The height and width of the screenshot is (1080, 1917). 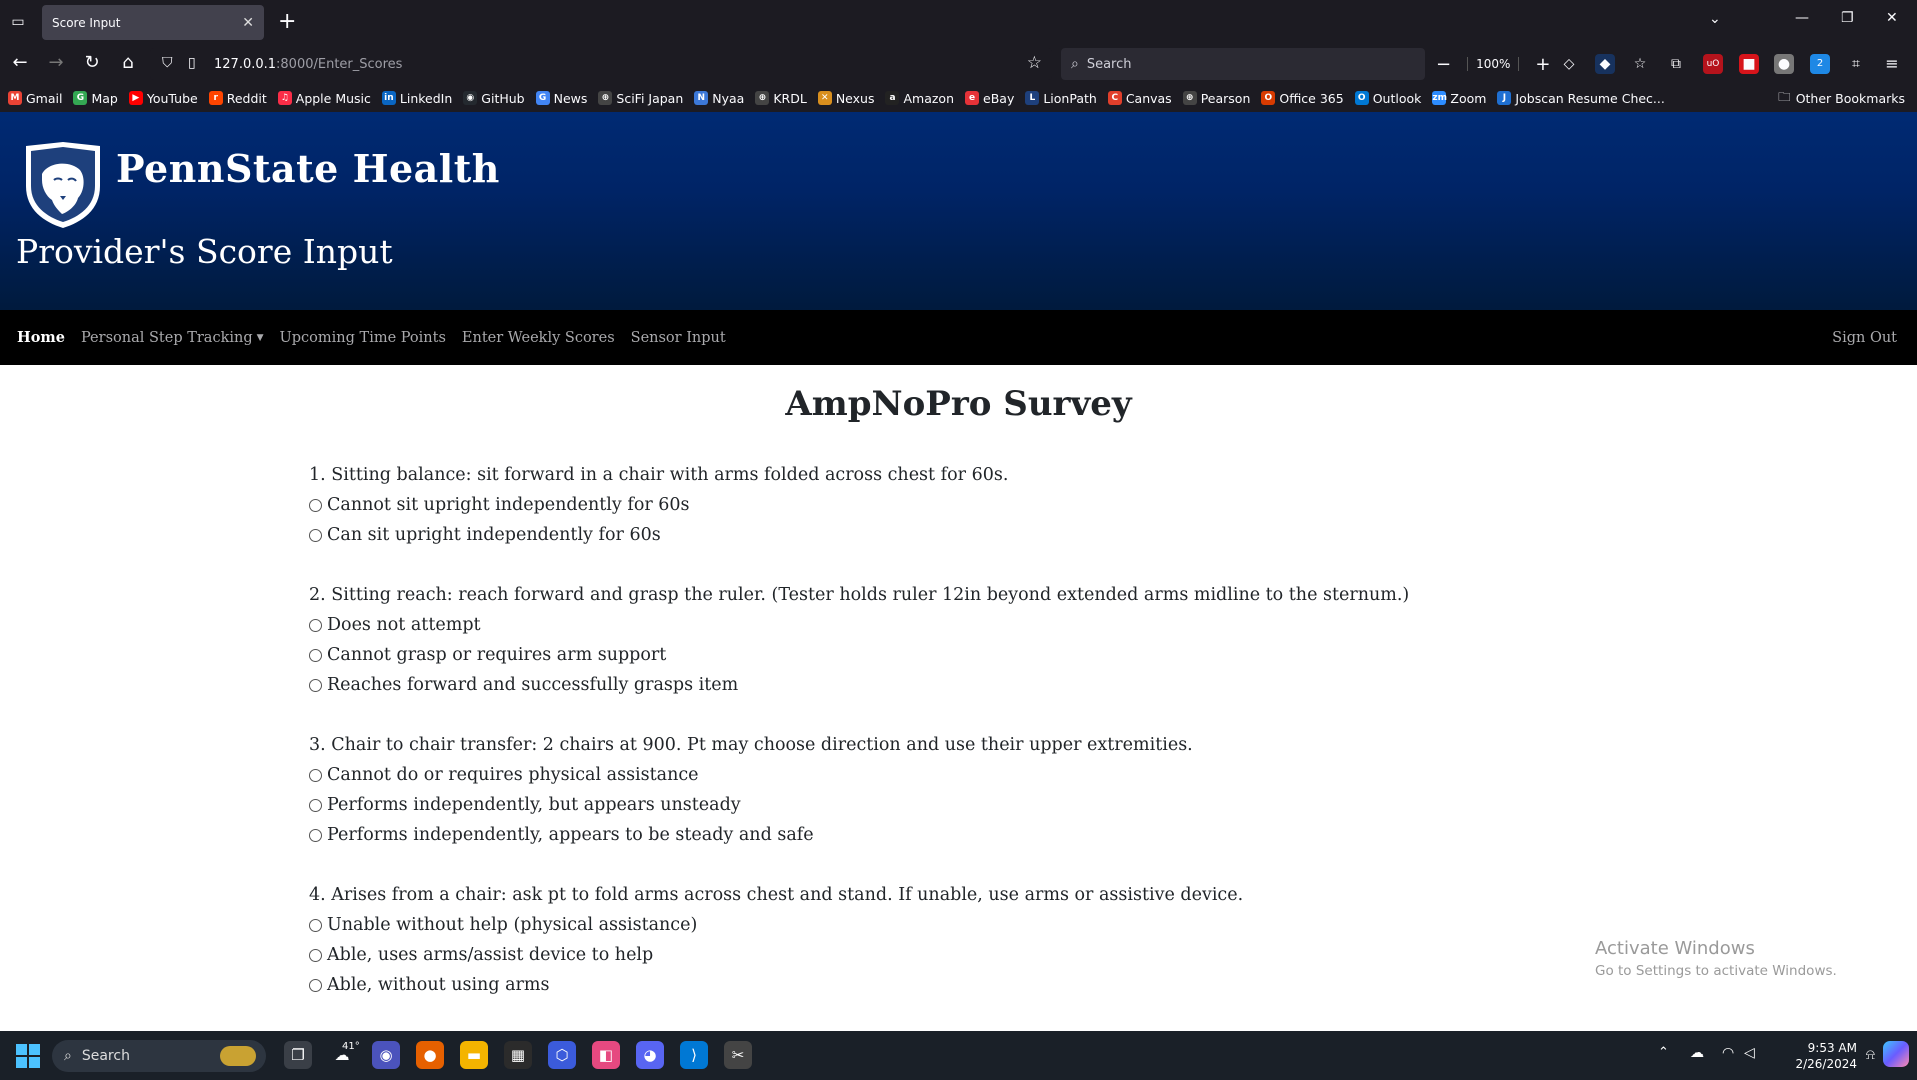 What do you see at coordinates (1749, 1053) in the screenshot?
I see `volume-icon: ◁` at bounding box center [1749, 1053].